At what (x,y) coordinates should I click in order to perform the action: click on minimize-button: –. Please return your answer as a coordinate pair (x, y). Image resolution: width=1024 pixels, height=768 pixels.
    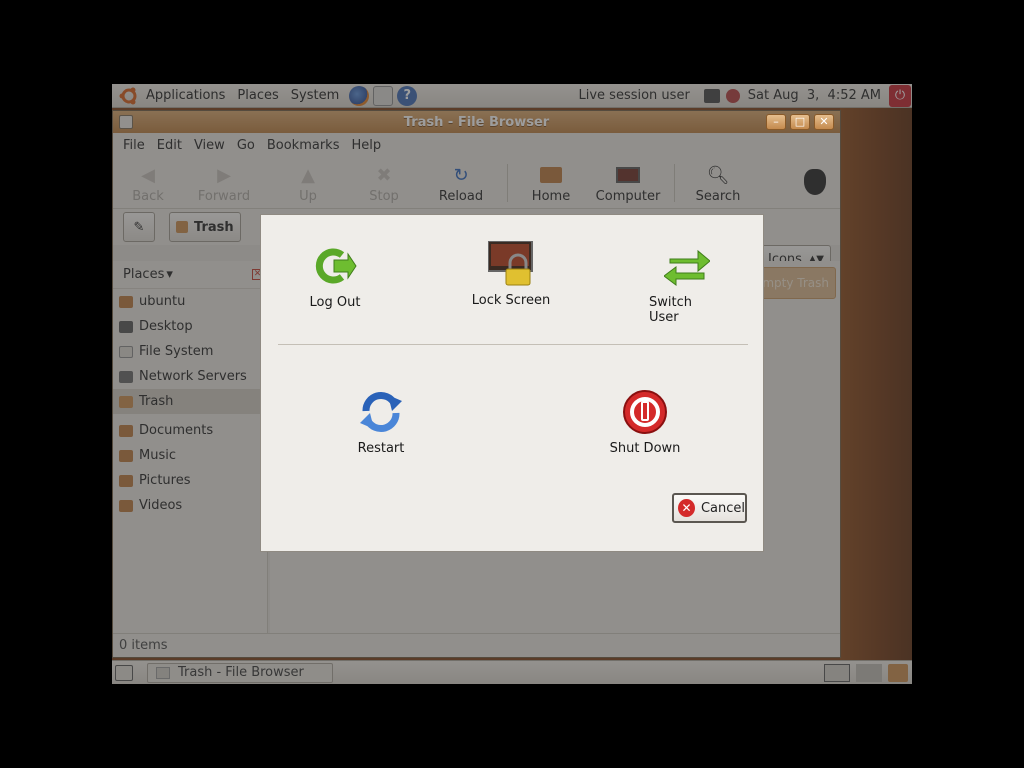
    Looking at the image, I should click on (776, 122).